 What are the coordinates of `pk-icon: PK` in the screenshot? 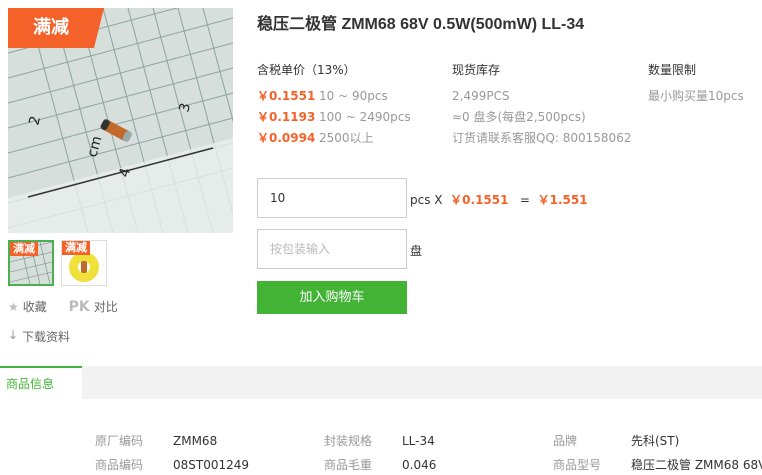 It's located at (79, 306).